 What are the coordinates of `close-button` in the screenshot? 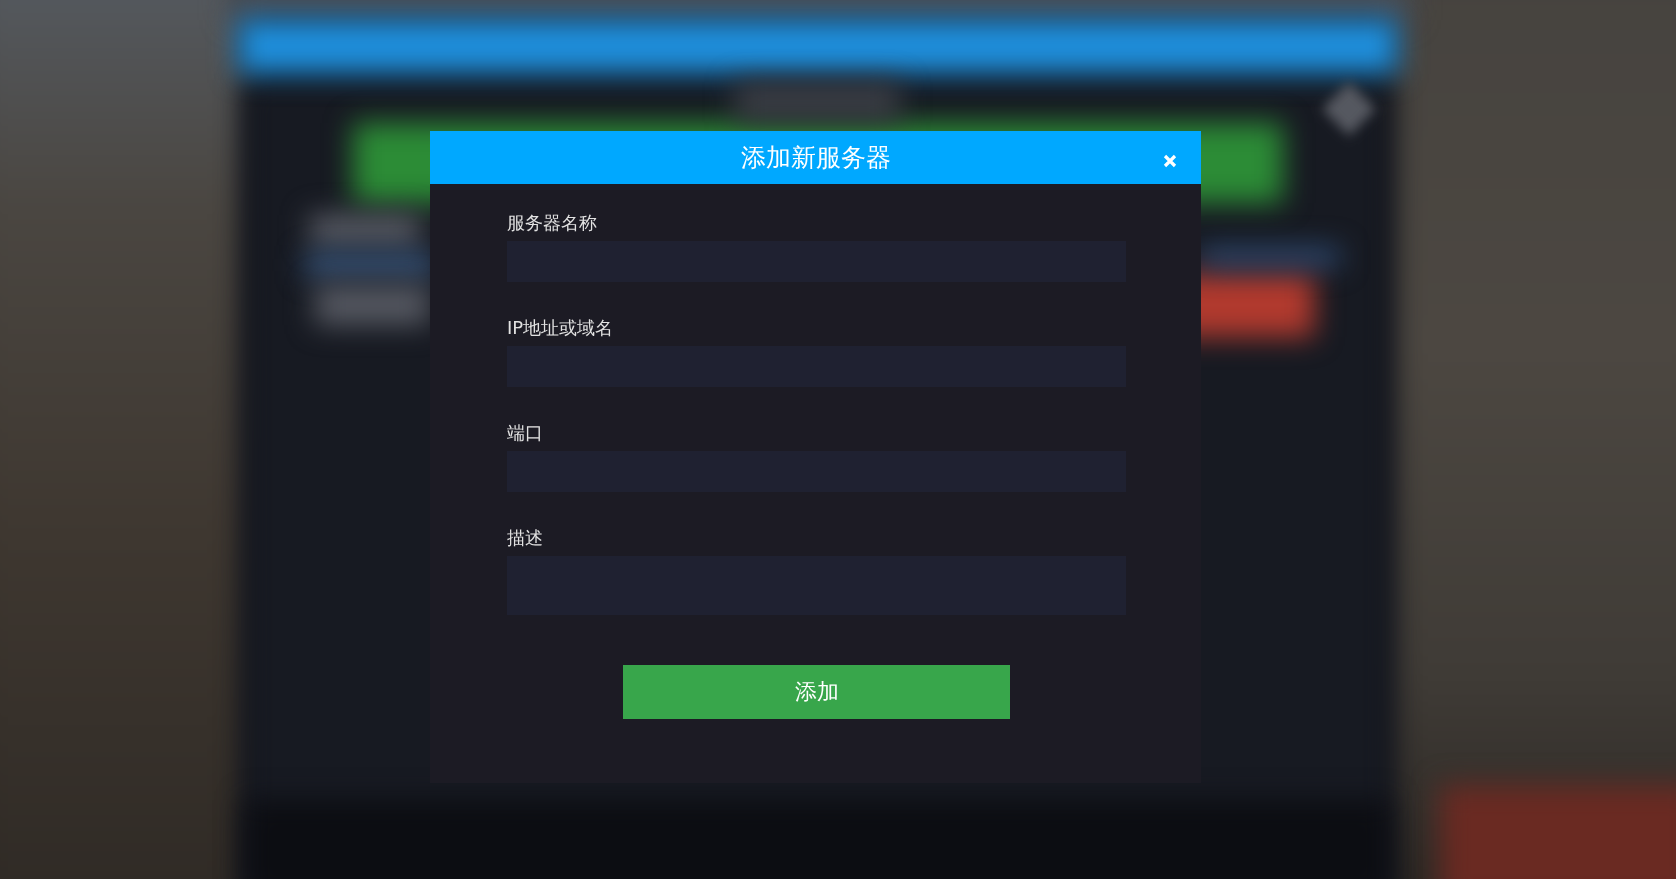 It's located at (1170, 161).